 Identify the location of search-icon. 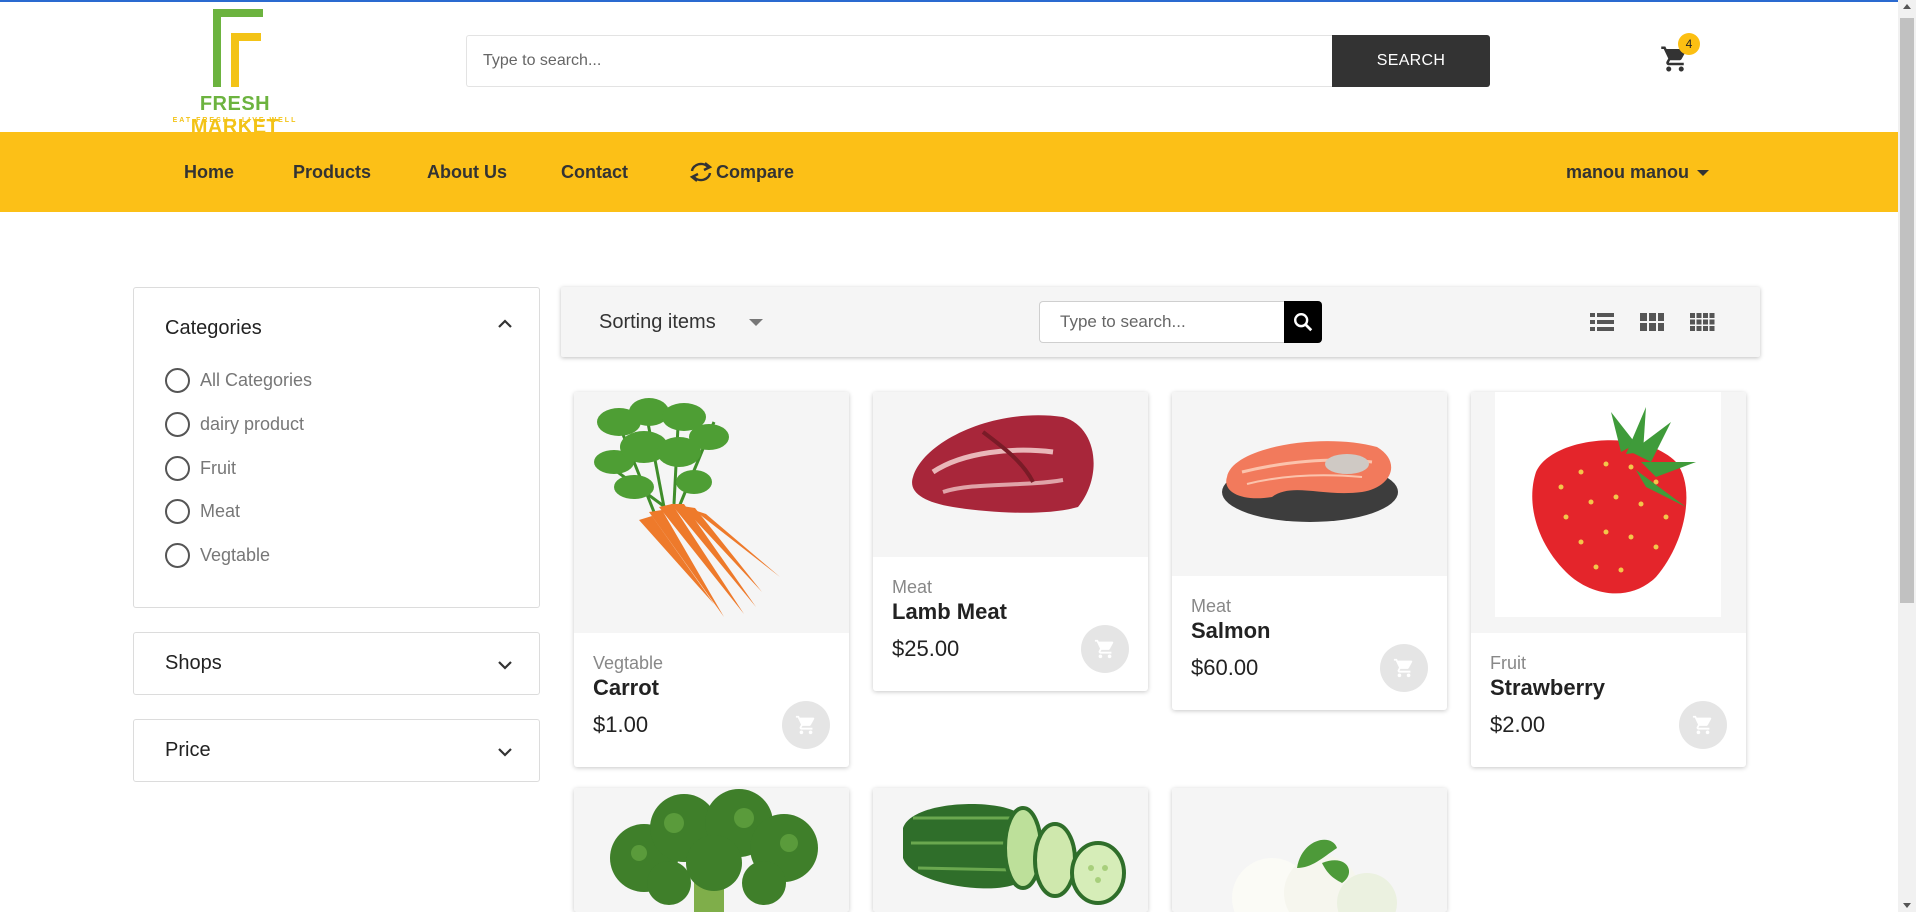
(1303, 322).